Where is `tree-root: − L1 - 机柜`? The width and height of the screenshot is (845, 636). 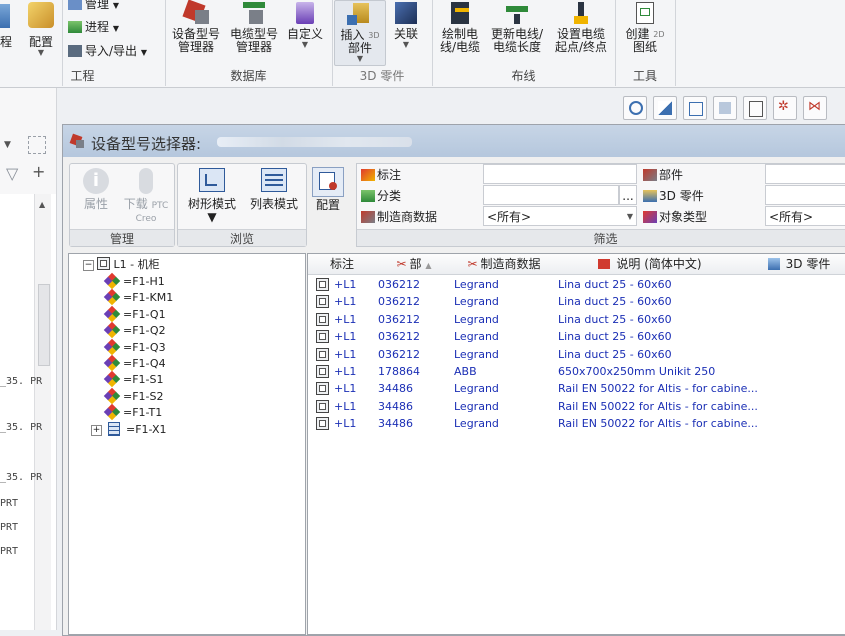
tree-root: − L1 - 机柜 is located at coordinates (121, 265).